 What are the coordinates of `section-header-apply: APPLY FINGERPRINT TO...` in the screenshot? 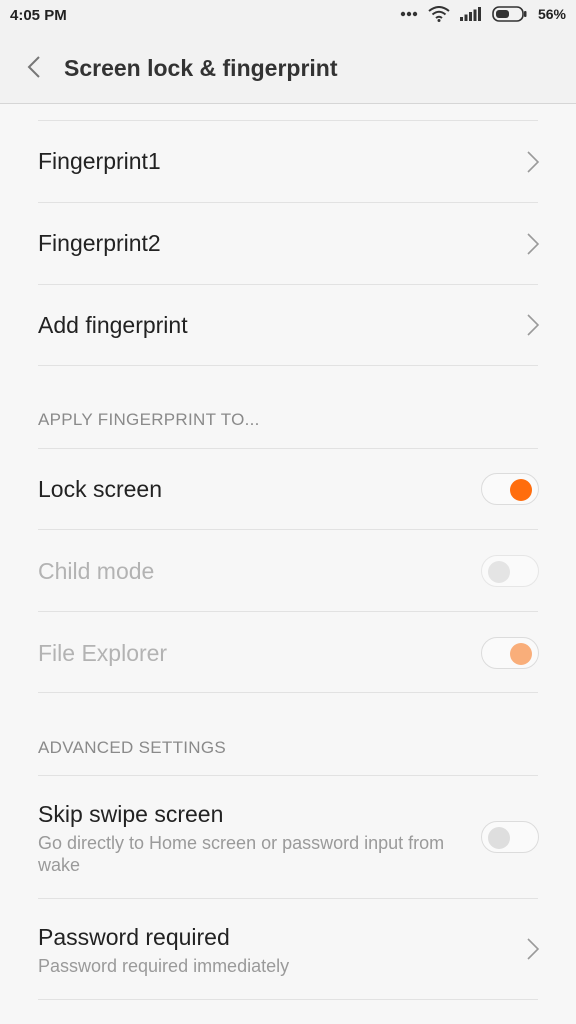 It's located at (149, 419).